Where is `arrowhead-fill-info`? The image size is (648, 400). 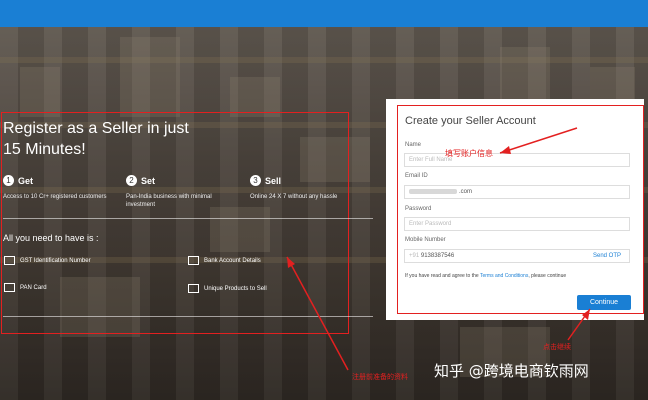
arrowhead-fill-info is located at coordinates (505, 150).